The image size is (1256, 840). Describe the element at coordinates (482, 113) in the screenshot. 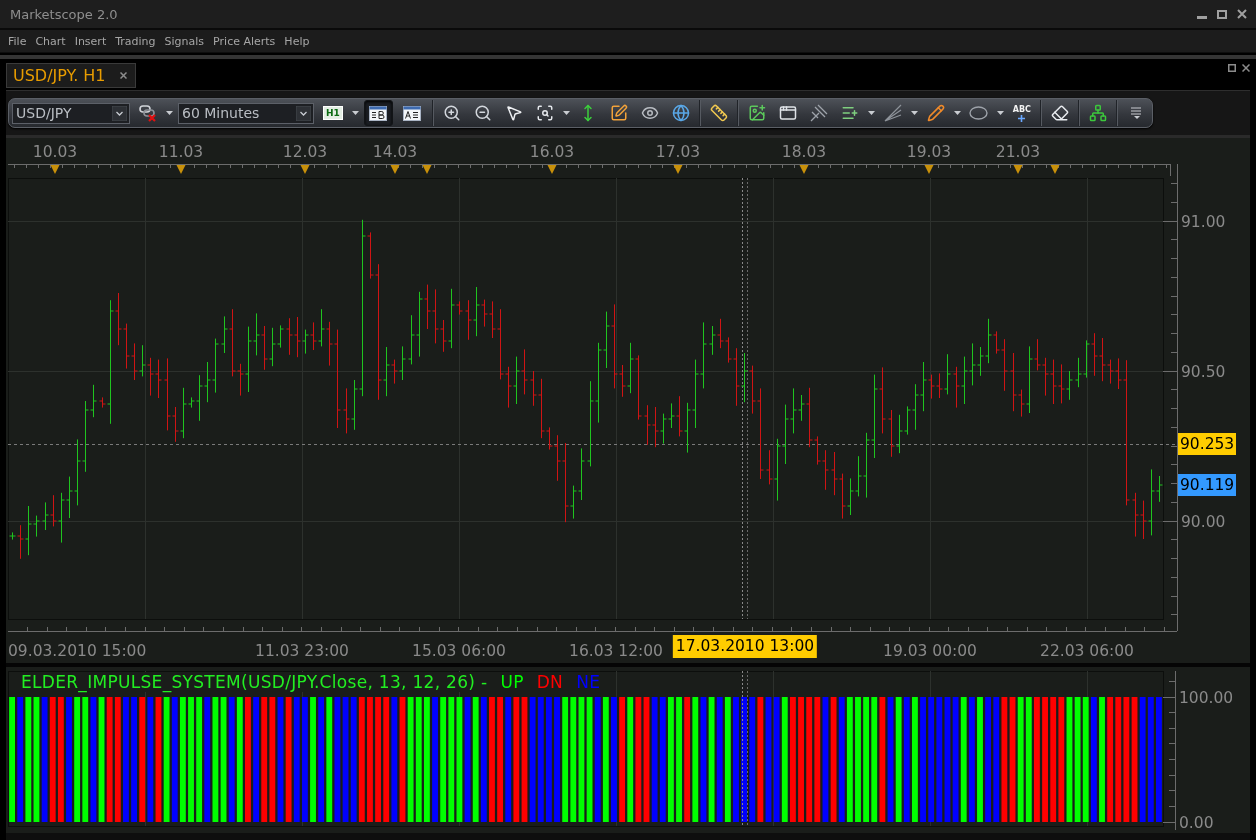

I see `zoom-out-icon` at that location.